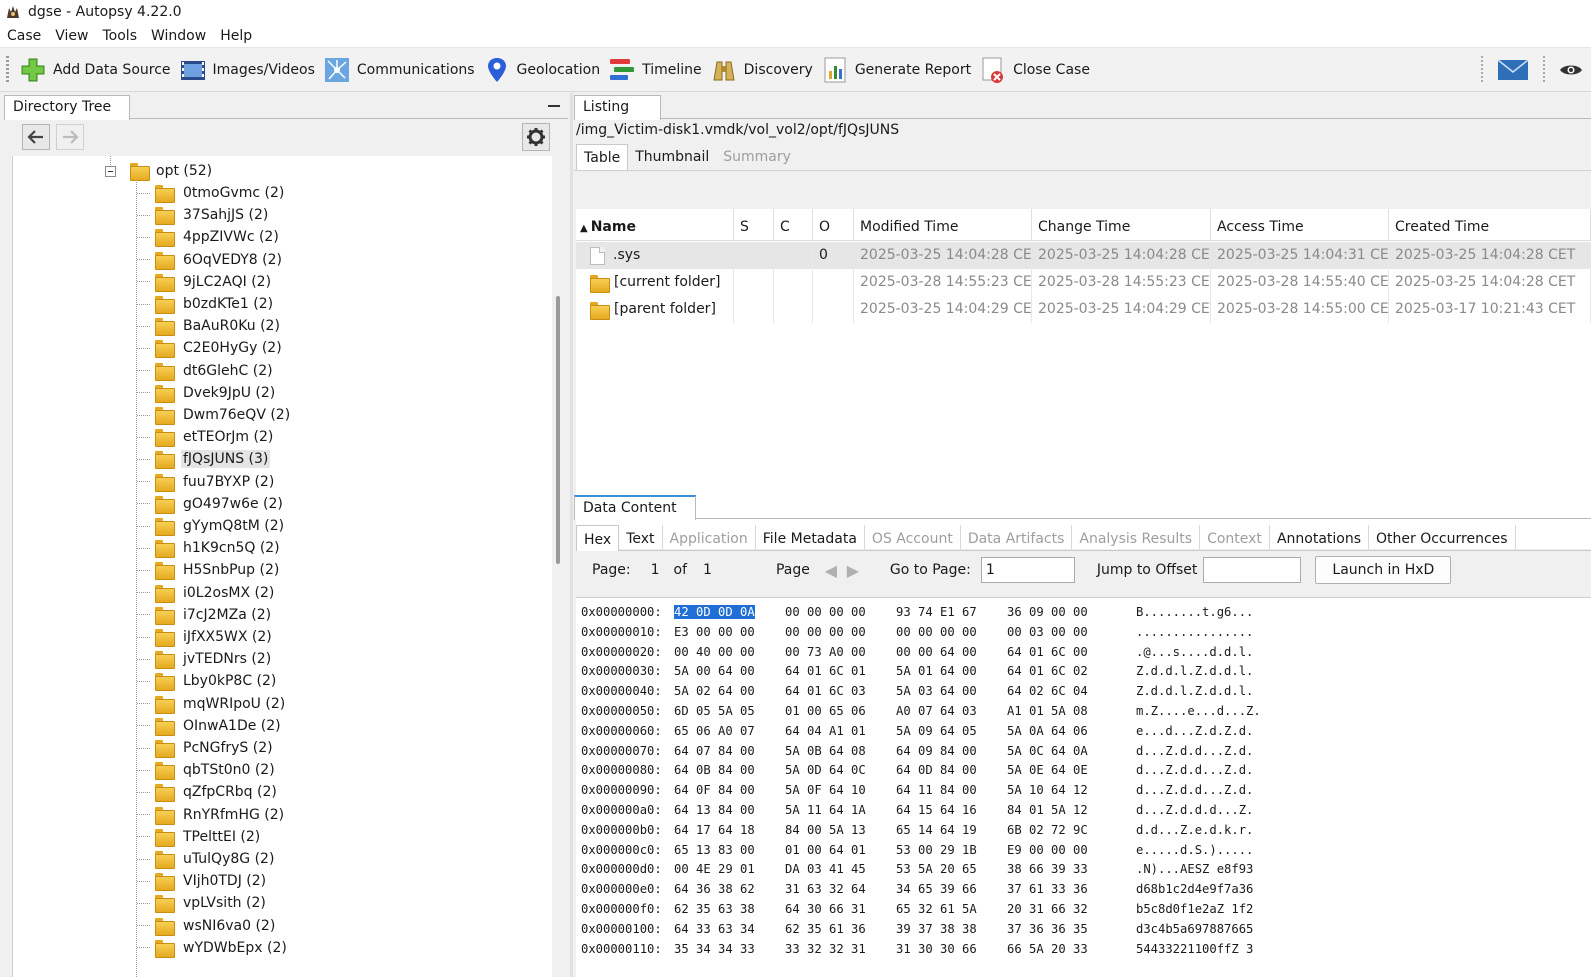 This screenshot has width=1591, height=977. What do you see at coordinates (209, 570) in the screenshot?
I see `tree-item: H5SnbPup (2)` at bounding box center [209, 570].